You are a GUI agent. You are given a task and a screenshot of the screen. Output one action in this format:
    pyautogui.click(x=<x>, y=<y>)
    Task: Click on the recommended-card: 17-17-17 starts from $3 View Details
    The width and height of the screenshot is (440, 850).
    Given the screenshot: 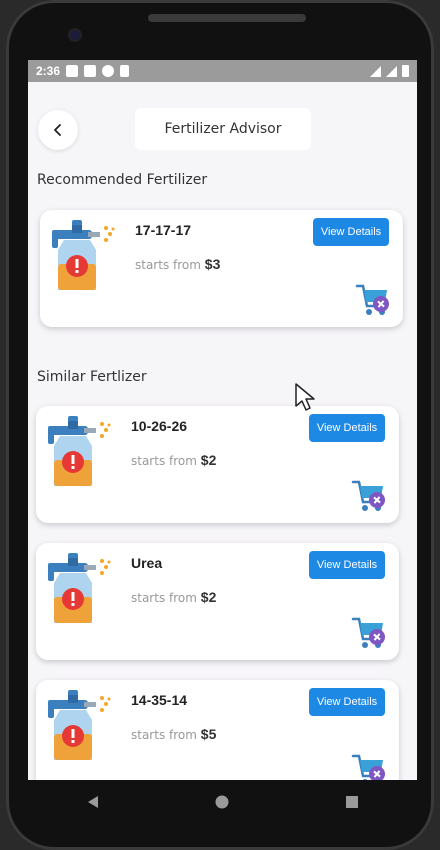 What is the action you would take?
    pyautogui.click(x=221, y=268)
    